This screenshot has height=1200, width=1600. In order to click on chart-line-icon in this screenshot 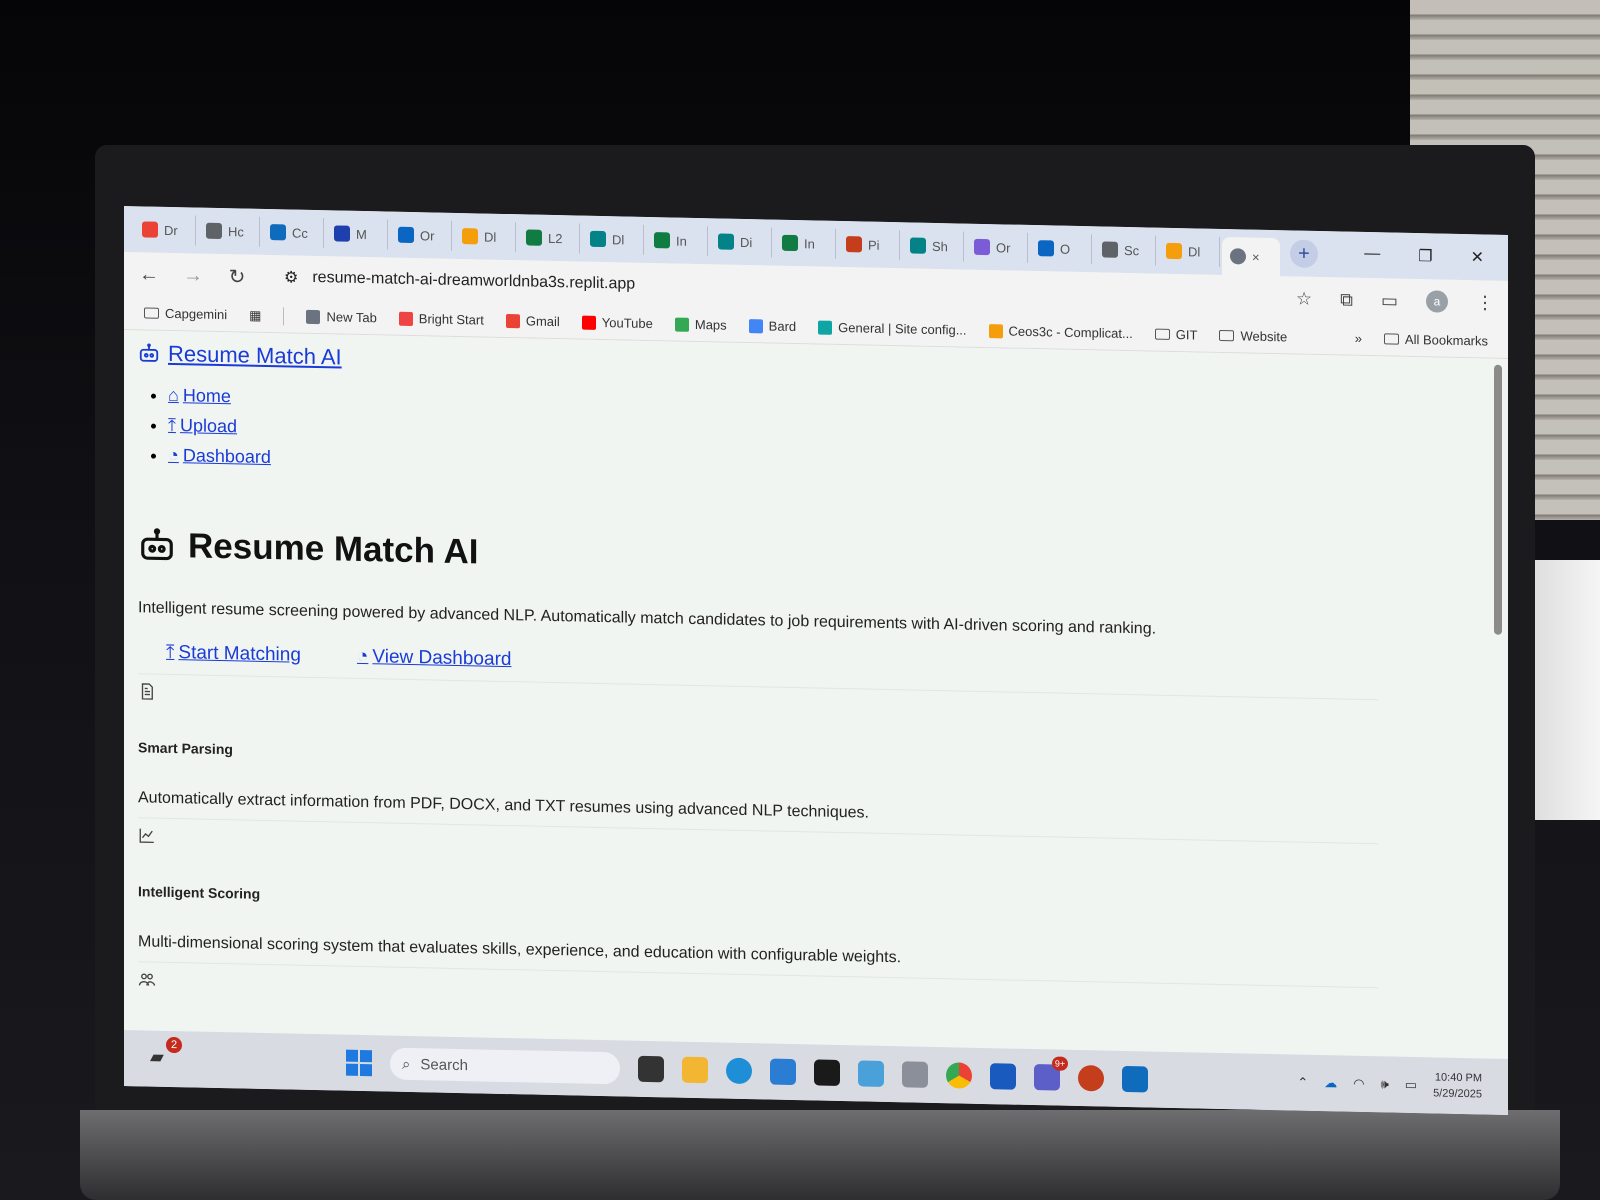, I will do `click(146, 836)`.